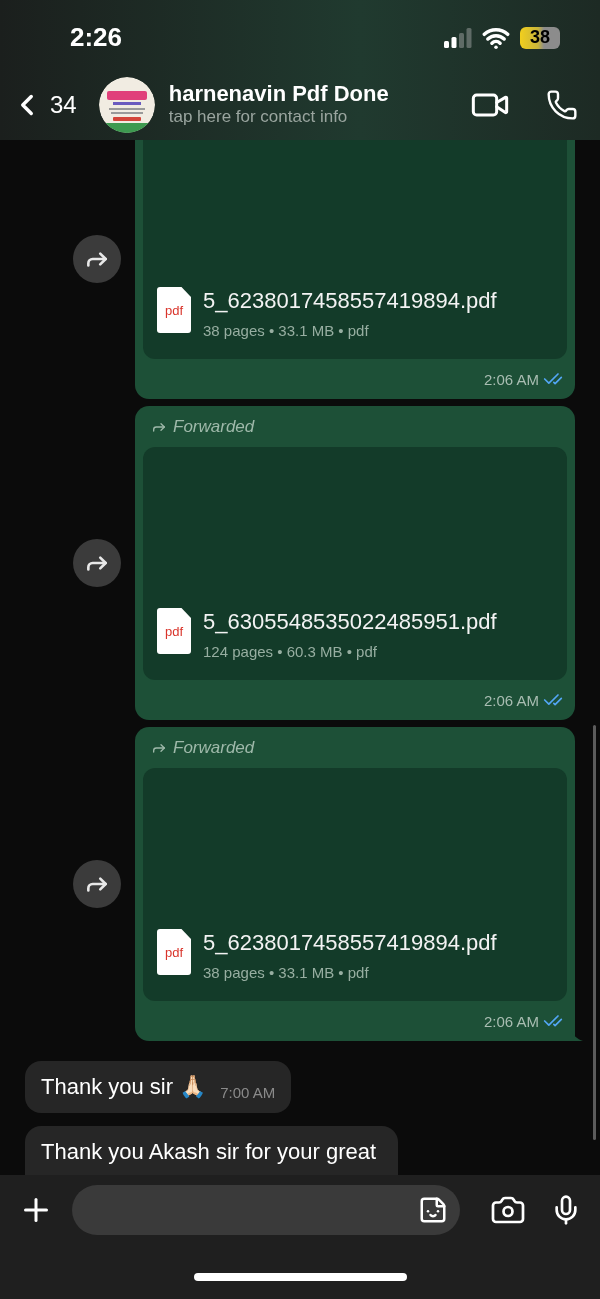 This screenshot has height=1299, width=600. What do you see at coordinates (258, 116) in the screenshot?
I see `chat-subtitle: tap here for contact info` at bounding box center [258, 116].